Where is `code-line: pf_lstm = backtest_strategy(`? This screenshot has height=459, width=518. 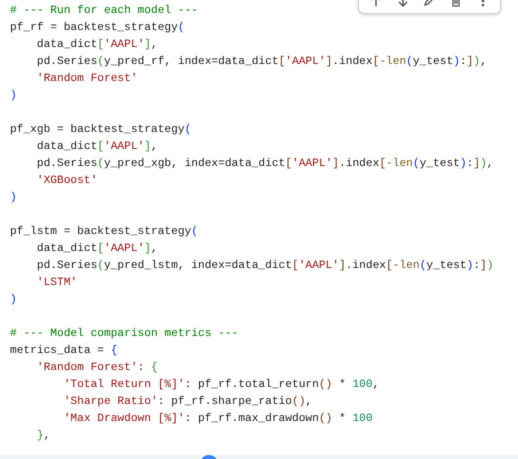 code-line: pf_lstm = backtest_strategy( is located at coordinates (104, 232).